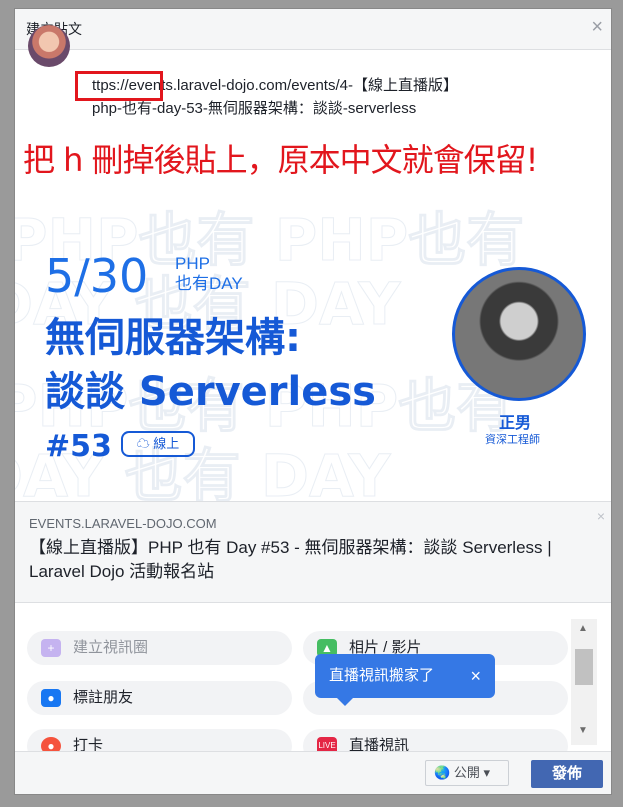 Image resolution: width=623 pixels, height=807 pixels. I want to click on action-live-video: LIVE 直播視訊, so click(435, 740).